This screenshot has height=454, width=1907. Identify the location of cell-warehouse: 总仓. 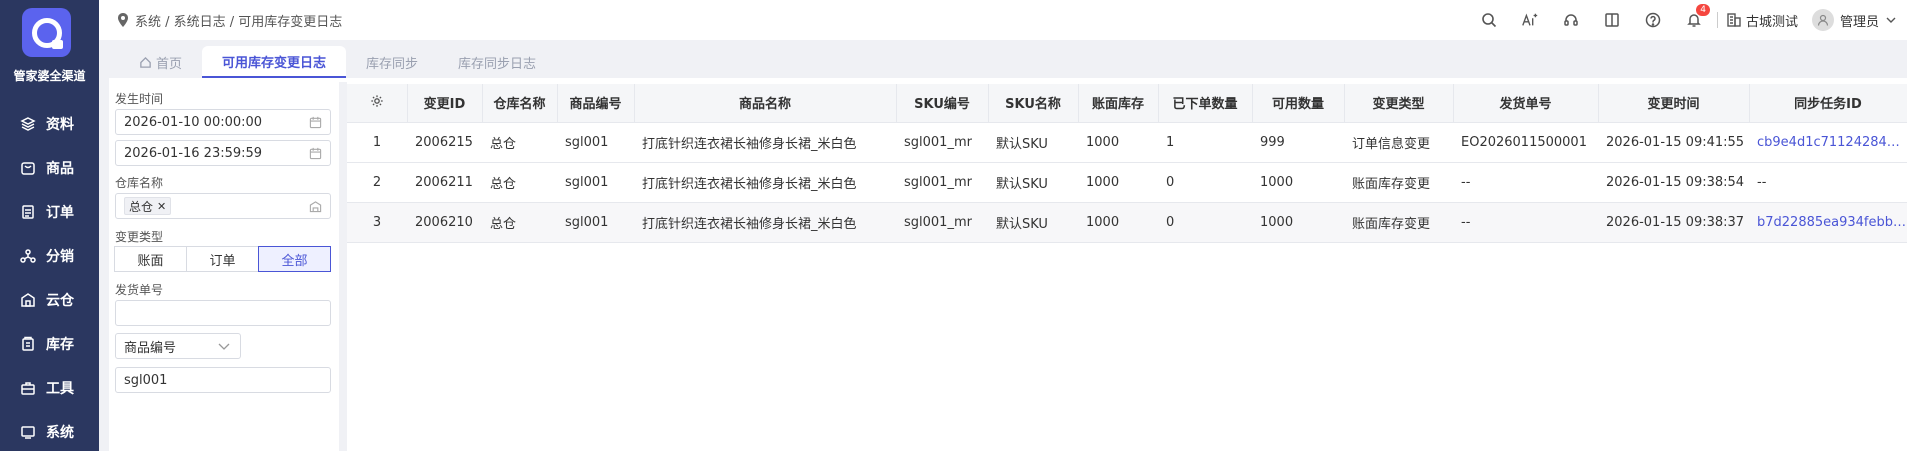
(519, 182).